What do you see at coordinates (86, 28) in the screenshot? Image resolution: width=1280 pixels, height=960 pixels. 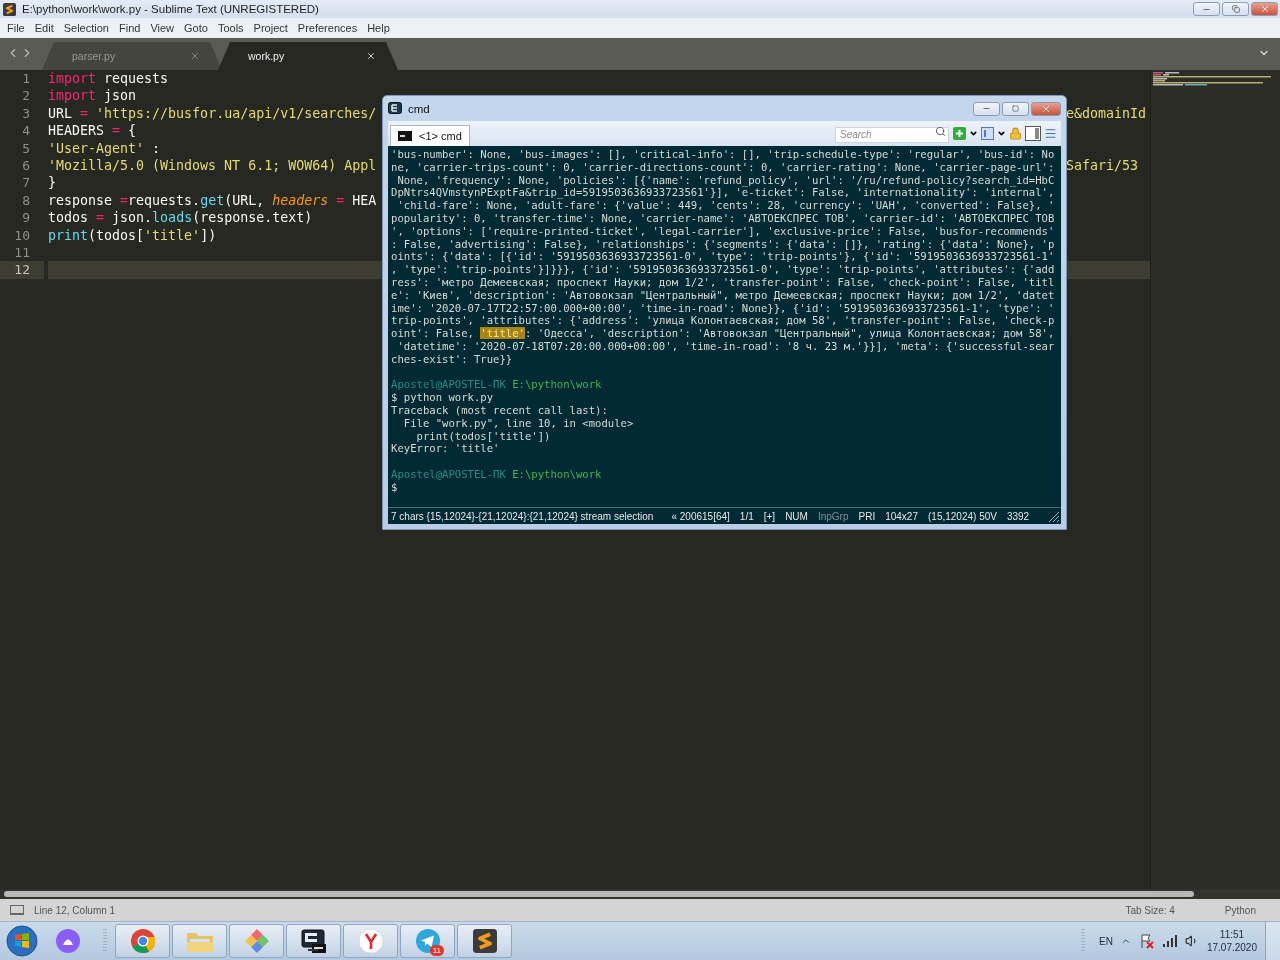 I see `menu-item: Selection` at bounding box center [86, 28].